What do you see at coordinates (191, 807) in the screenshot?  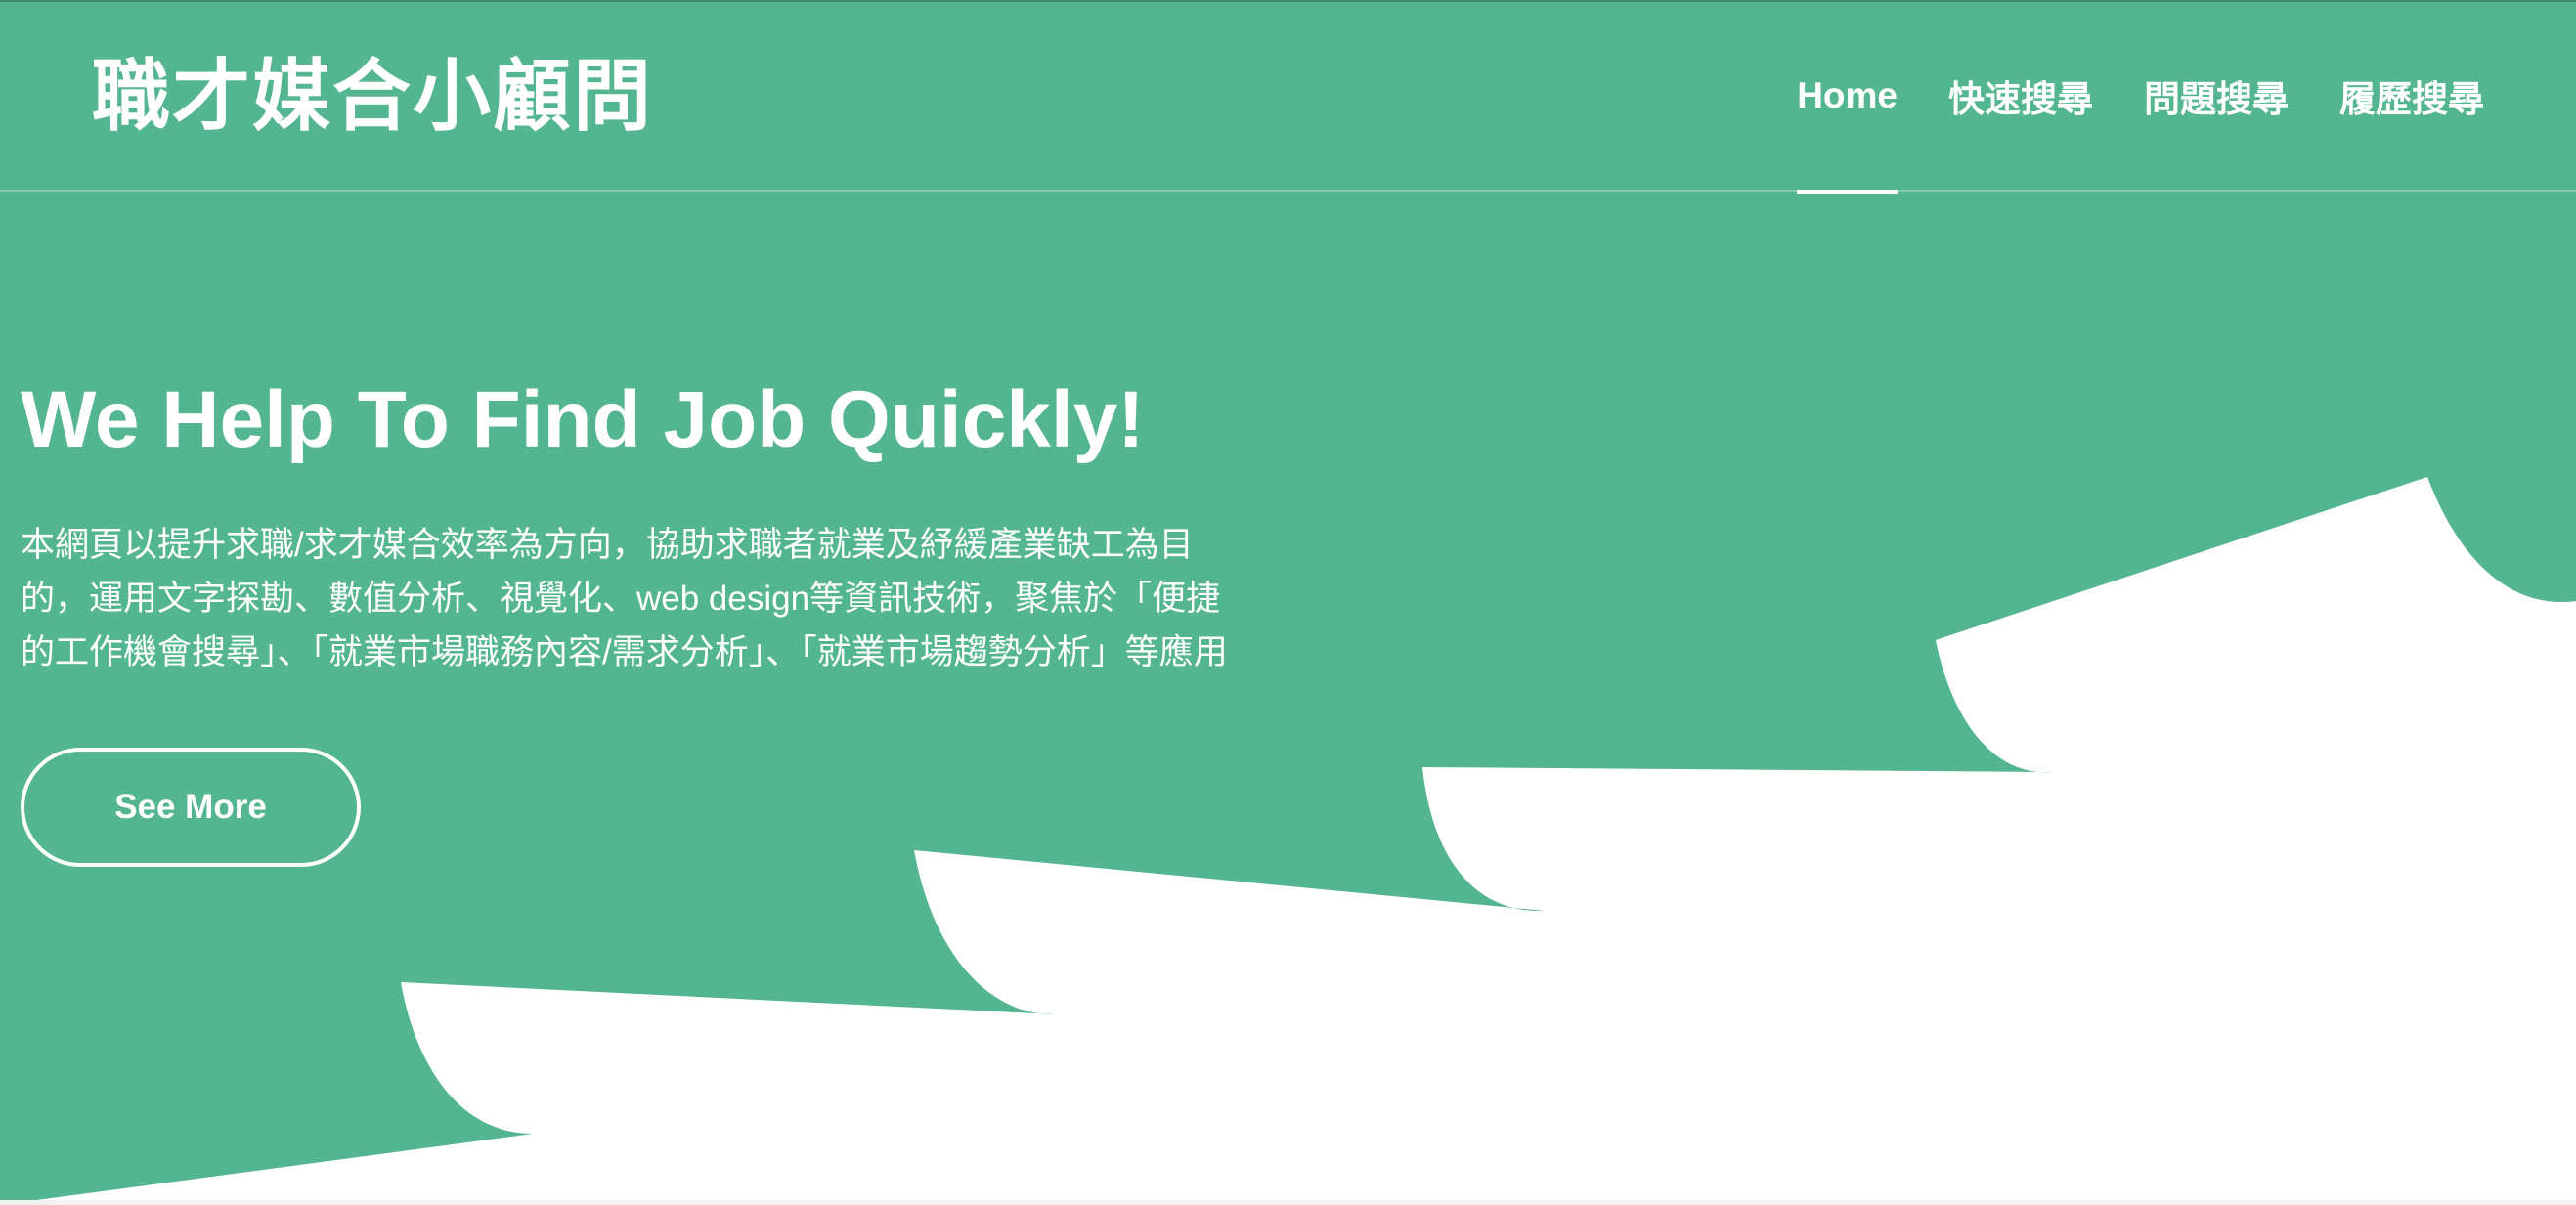 I see `see-more-button: See More` at bounding box center [191, 807].